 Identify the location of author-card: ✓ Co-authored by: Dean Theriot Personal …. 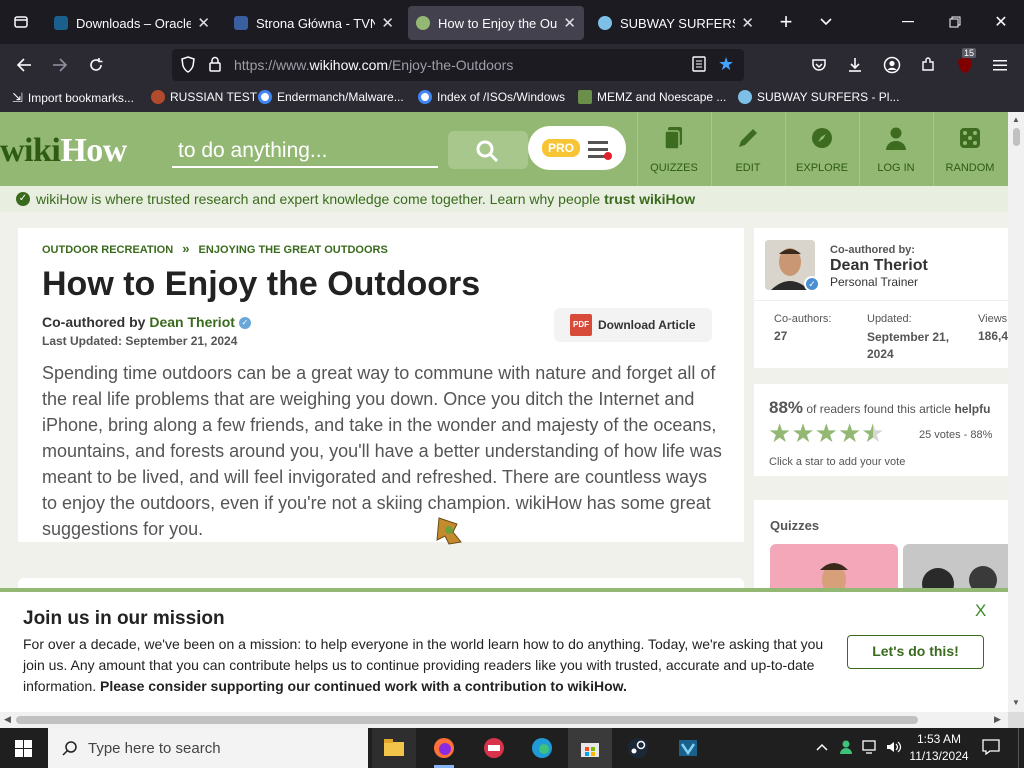
(881, 298).